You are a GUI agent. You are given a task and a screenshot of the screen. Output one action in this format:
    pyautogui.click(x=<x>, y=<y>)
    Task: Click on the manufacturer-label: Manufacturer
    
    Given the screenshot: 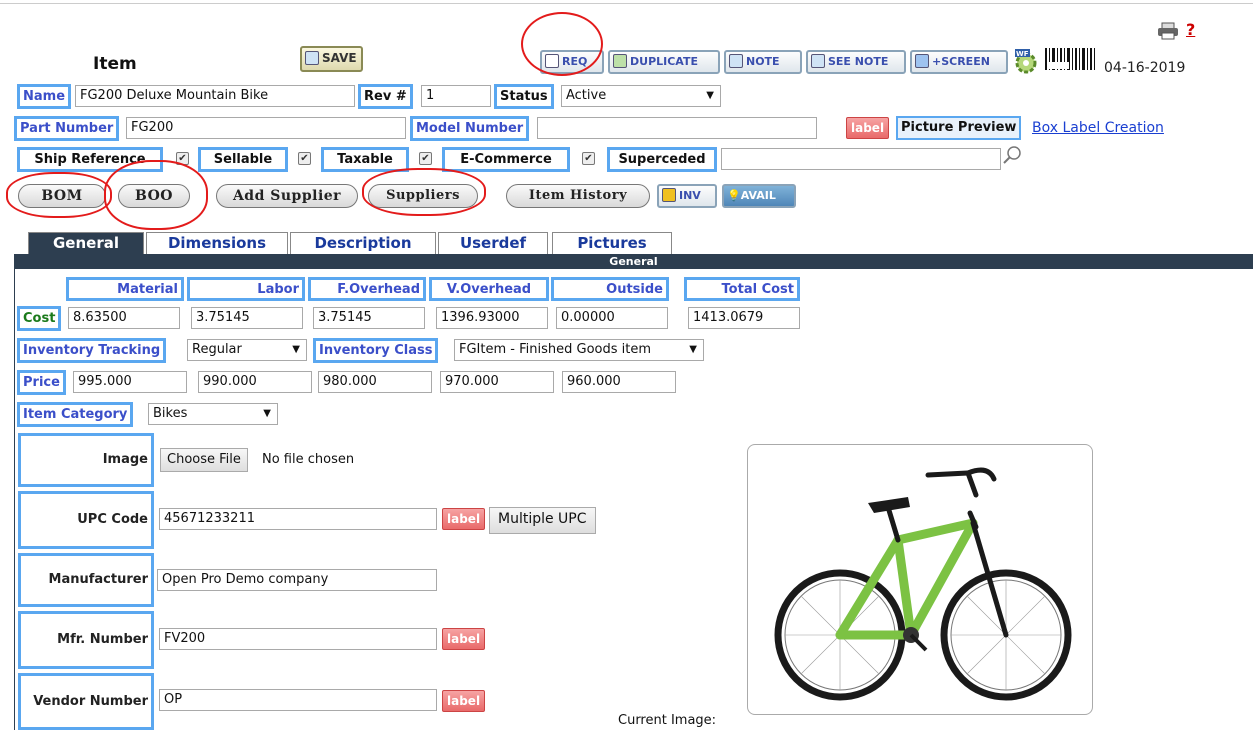 What is the action you would take?
    pyautogui.click(x=86, y=580)
    